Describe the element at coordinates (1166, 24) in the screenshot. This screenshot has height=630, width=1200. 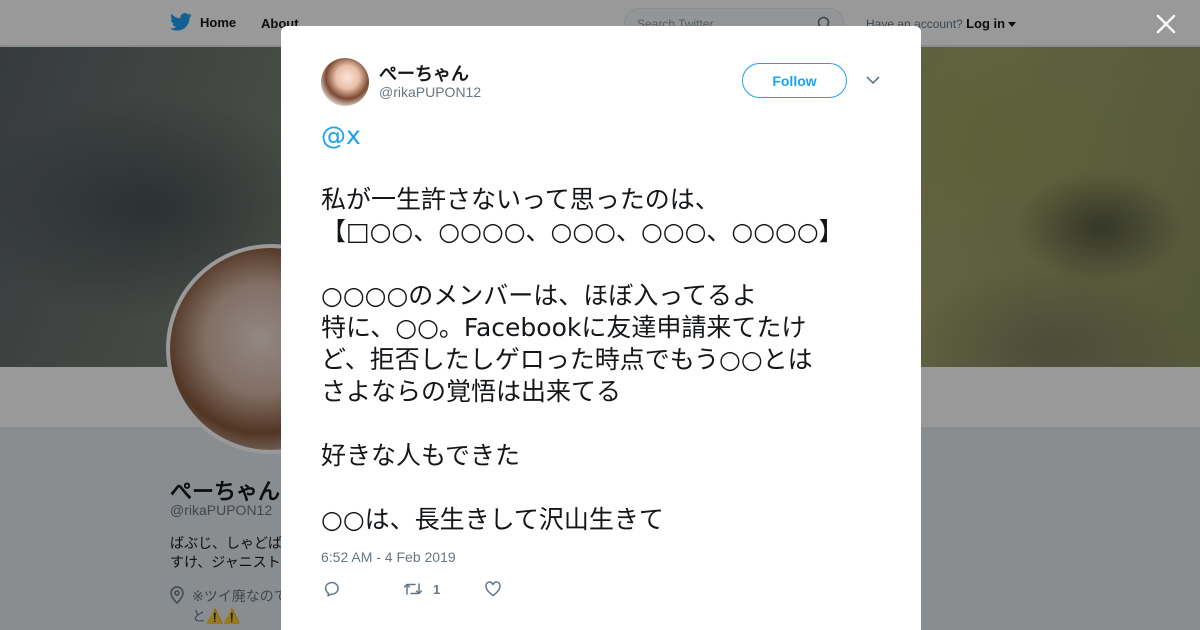
I see `close-icon` at that location.